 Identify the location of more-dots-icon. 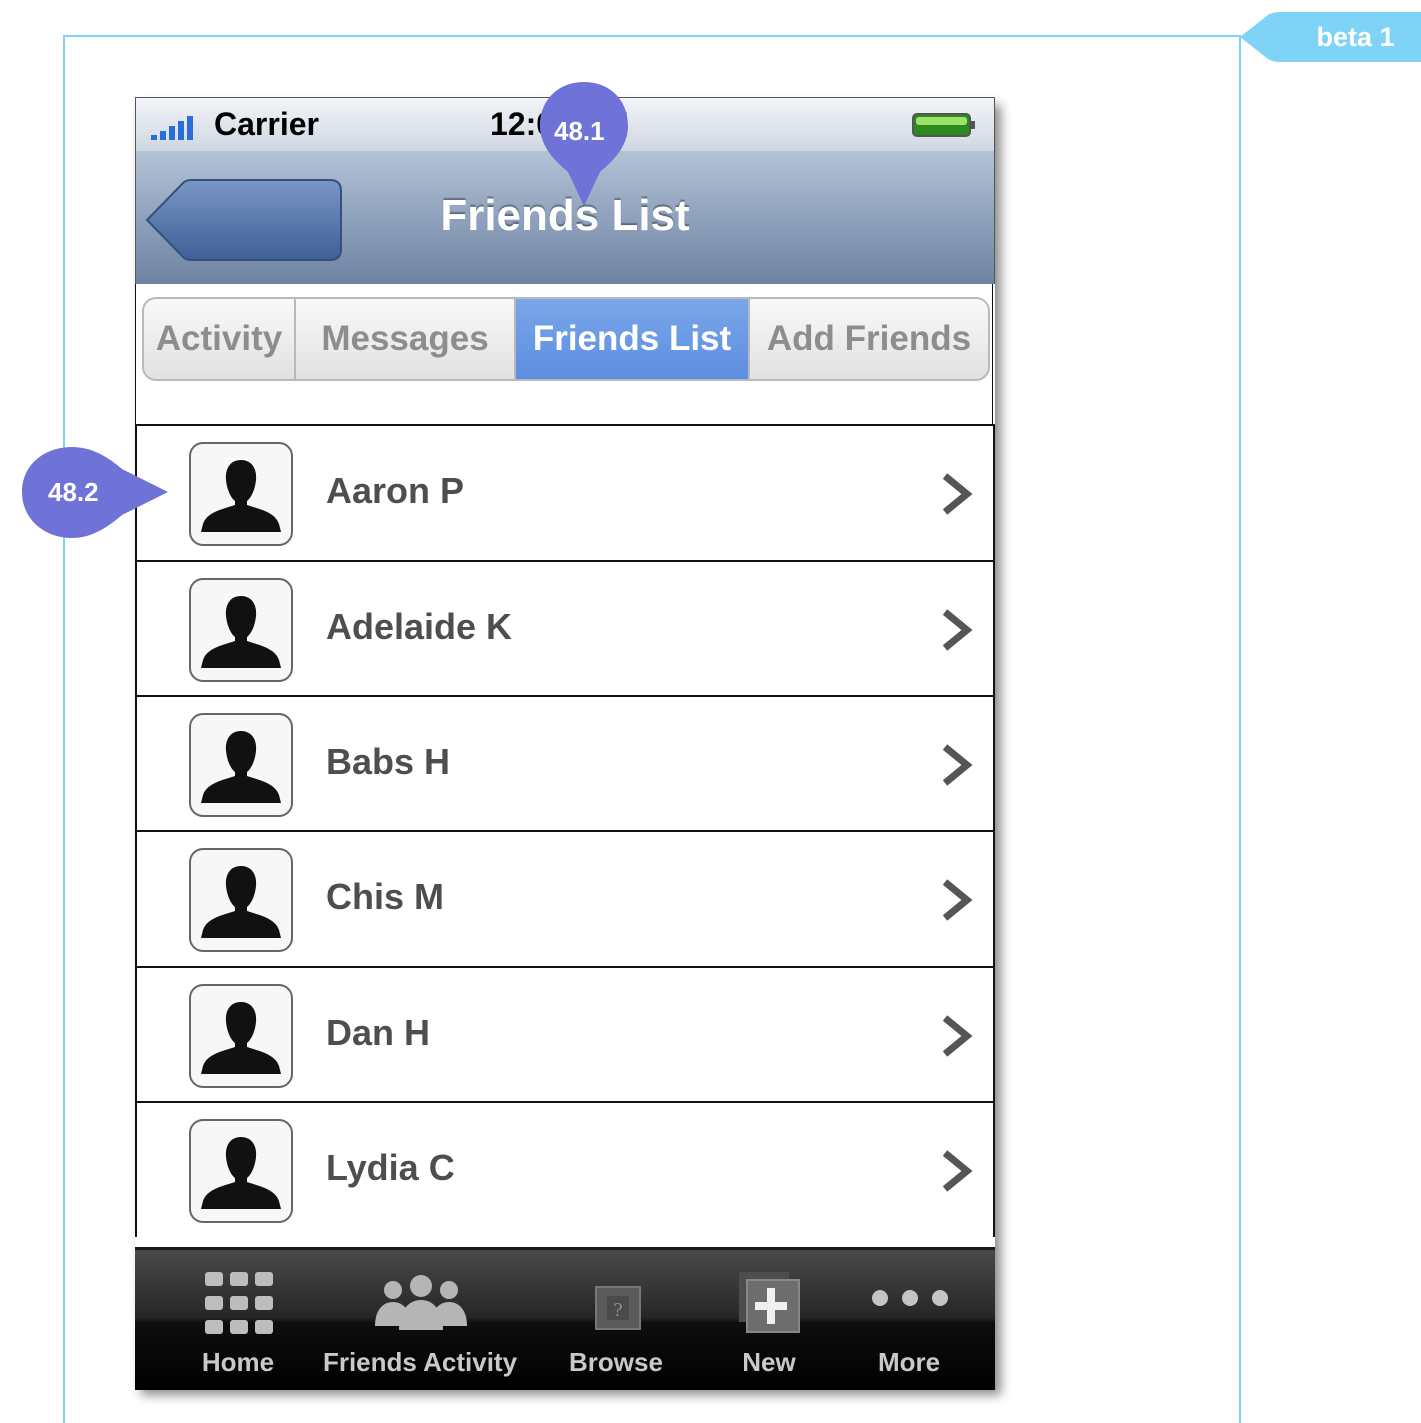
(910, 1298).